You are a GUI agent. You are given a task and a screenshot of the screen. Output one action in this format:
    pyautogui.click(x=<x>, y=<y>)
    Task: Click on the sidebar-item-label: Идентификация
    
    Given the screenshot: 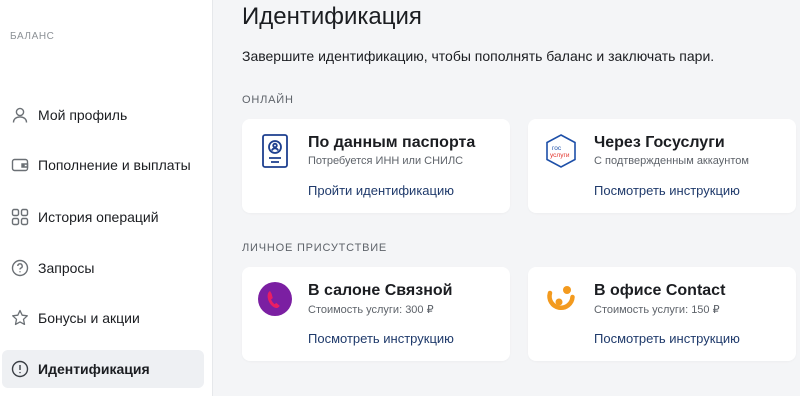 What is the action you would take?
    pyautogui.click(x=94, y=369)
    